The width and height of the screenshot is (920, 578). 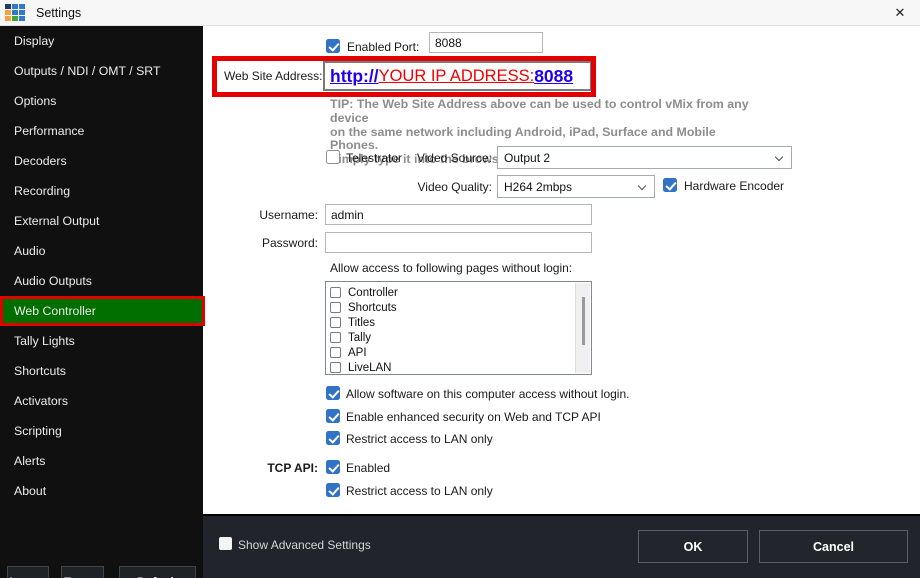 I want to click on sidebar-item: Recording, so click(x=101, y=191).